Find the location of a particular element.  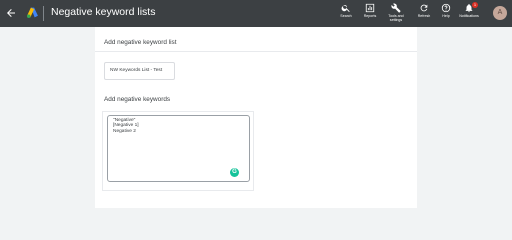

search-icon is located at coordinates (345, 8).